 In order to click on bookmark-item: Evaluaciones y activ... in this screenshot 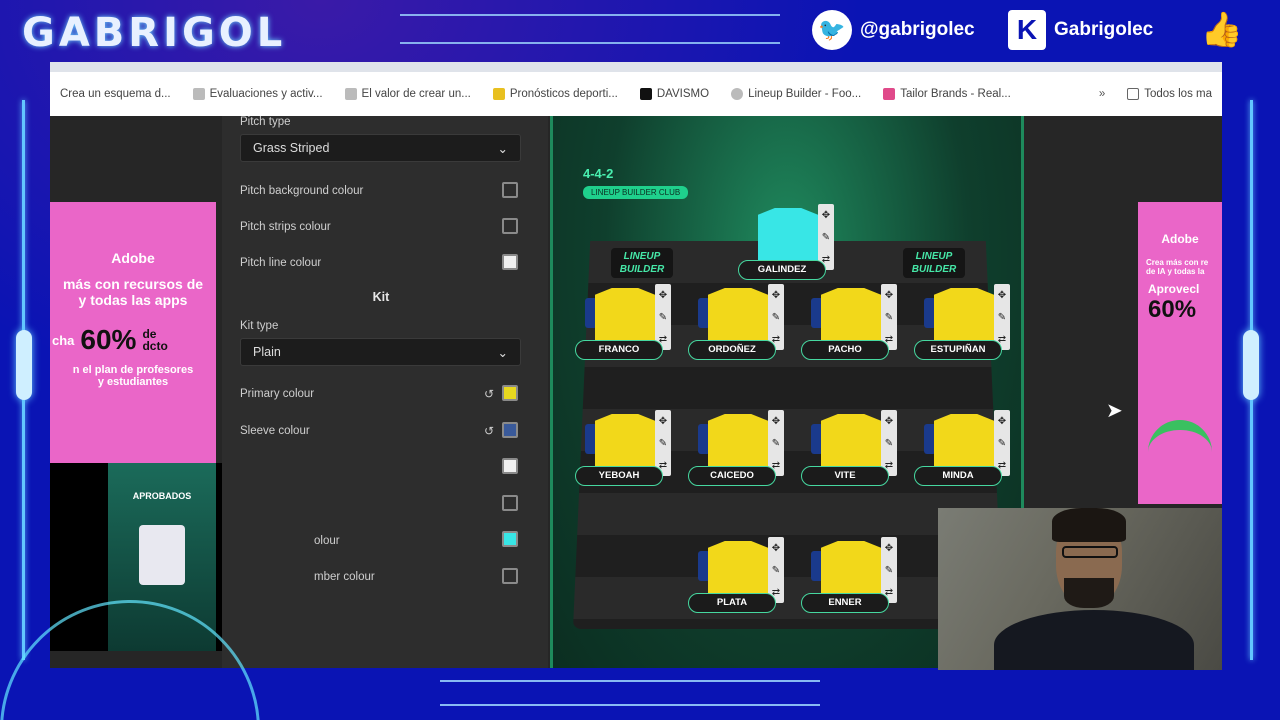, I will do `click(257, 94)`.